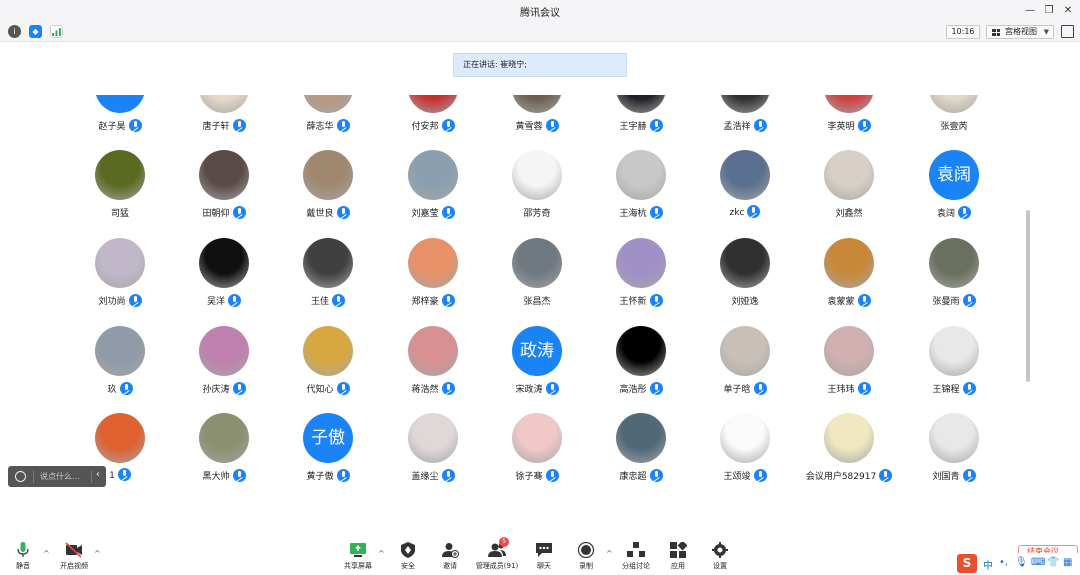 The width and height of the screenshot is (1080, 575). What do you see at coordinates (720, 550) in the screenshot?
I see `gear-icon` at bounding box center [720, 550].